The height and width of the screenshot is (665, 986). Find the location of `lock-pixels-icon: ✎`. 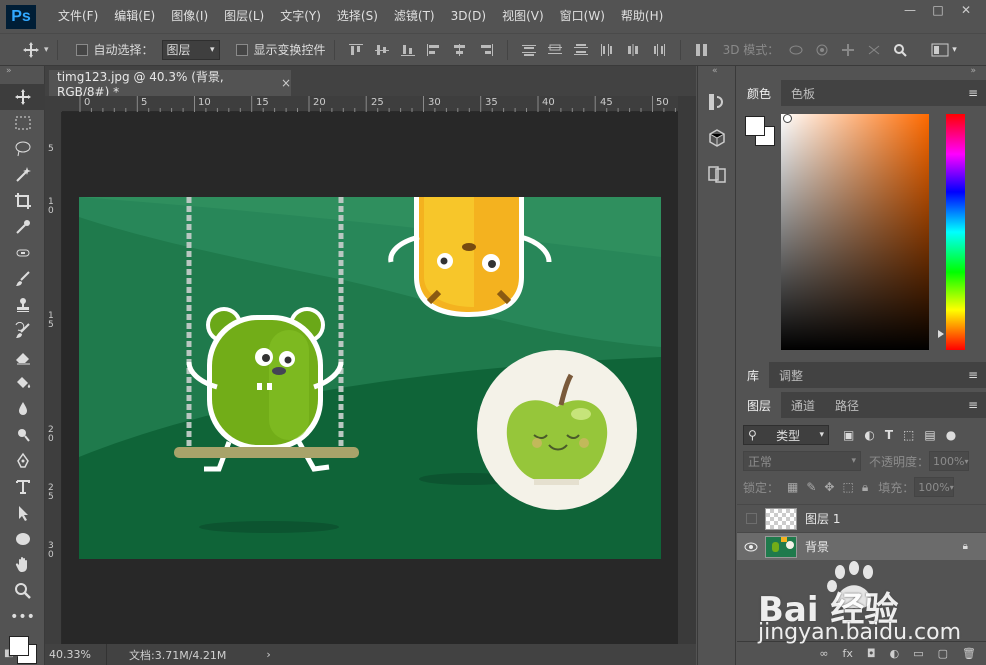

lock-pixels-icon: ✎ is located at coordinates (811, 487).